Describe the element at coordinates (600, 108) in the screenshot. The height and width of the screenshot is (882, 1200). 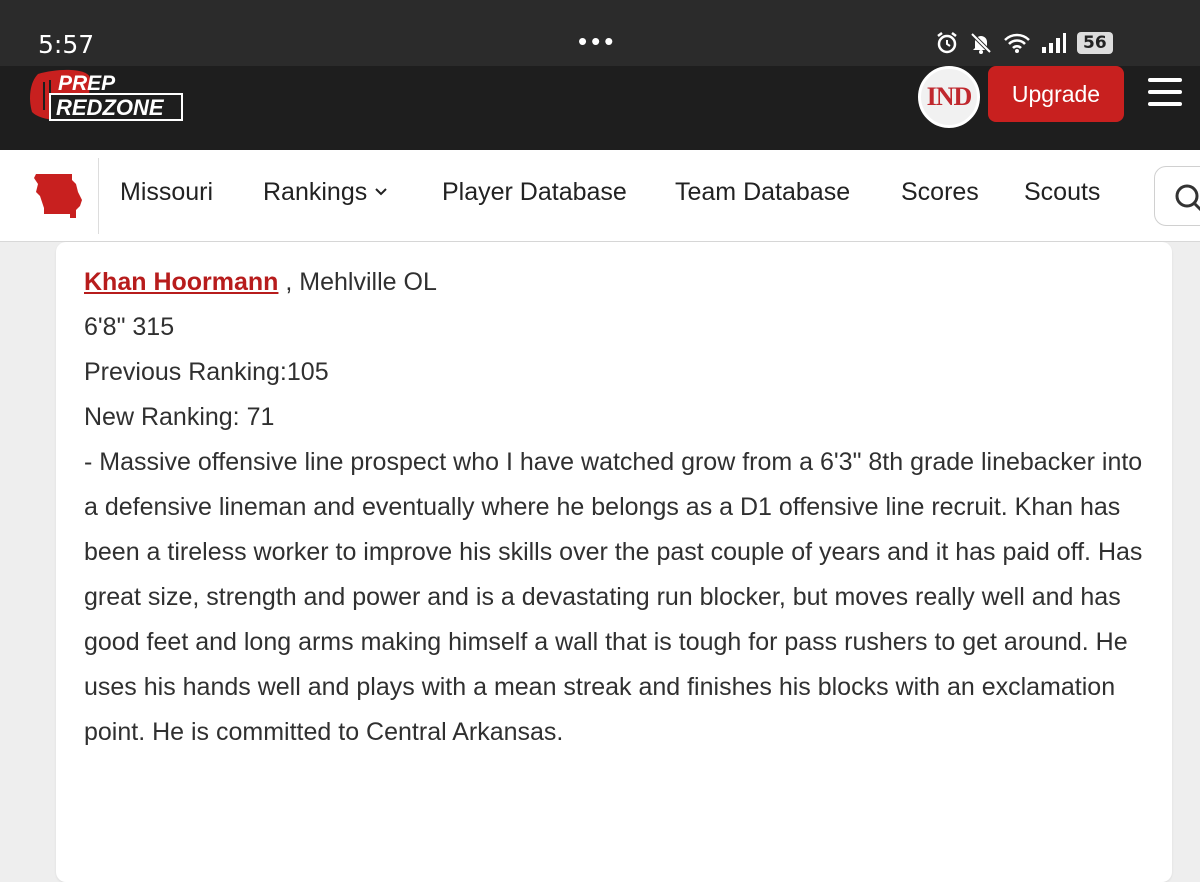
I see `app-header: PREP REDZONE IND Upgrade` at that location.